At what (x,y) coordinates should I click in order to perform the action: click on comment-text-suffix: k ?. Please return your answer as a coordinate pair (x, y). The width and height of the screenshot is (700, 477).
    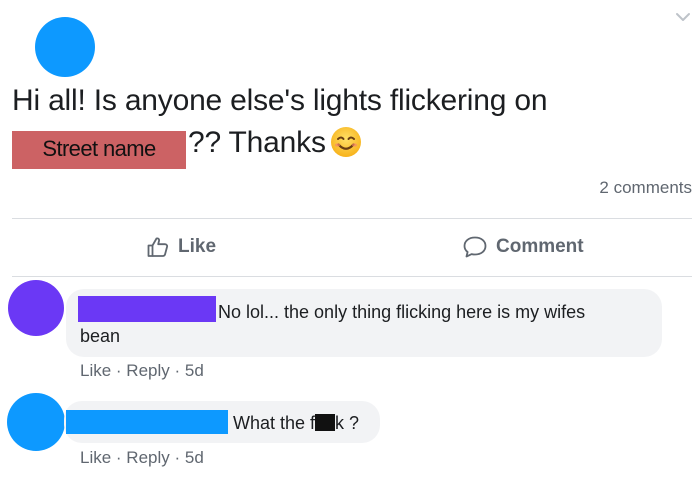
    Looking at the image, I should click on (347, 423).